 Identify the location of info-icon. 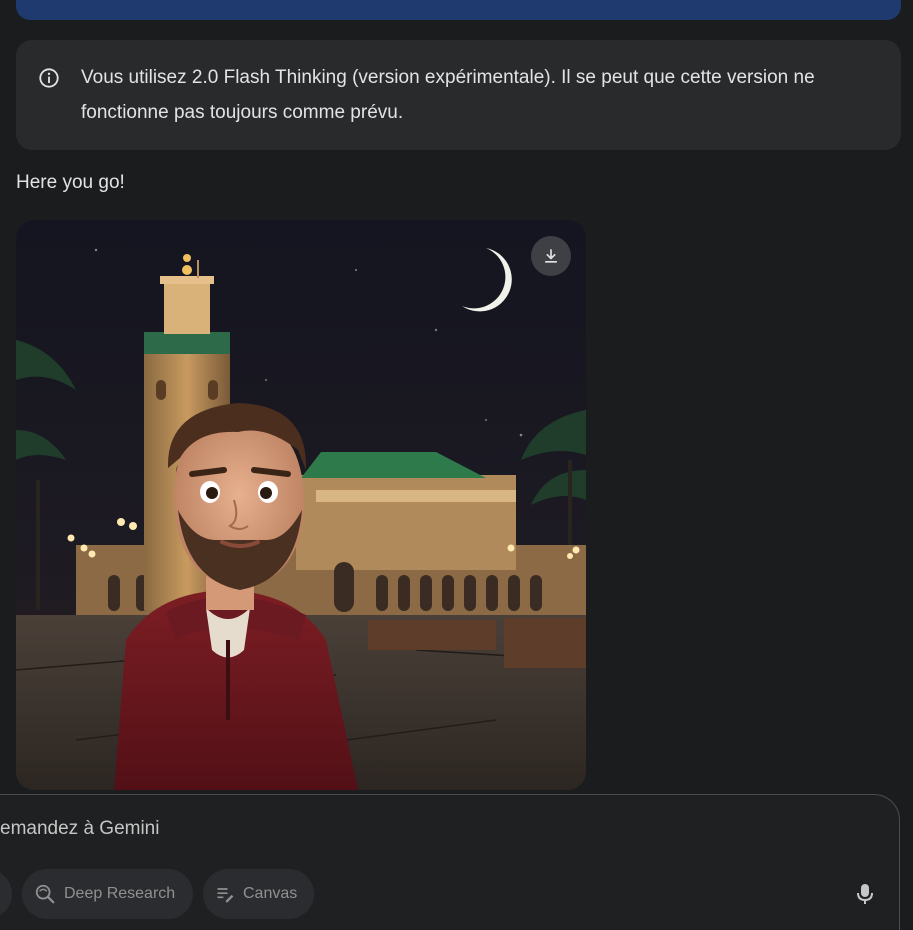
(49, 78).